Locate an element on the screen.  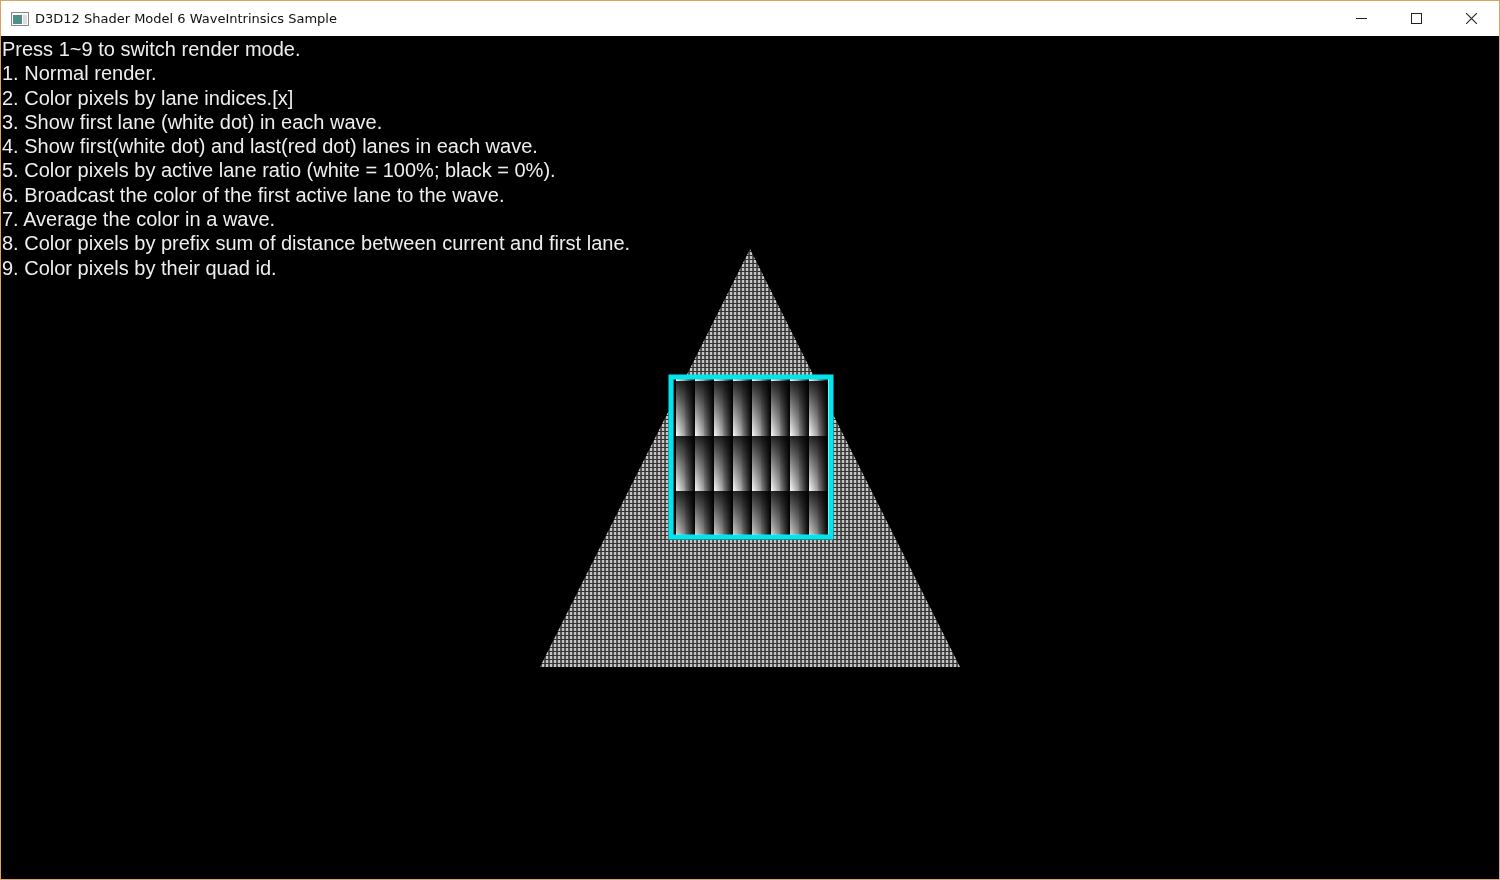
instruction-text: 6. Broadcast the color of the first active lane to the wave. is located at coordinates (253, 195).